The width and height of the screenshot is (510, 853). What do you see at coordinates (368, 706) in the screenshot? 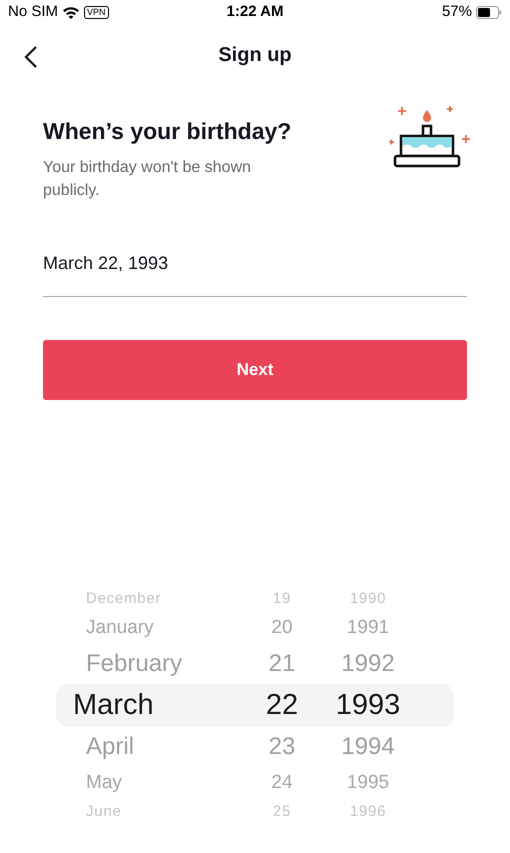
I see `year-option: 1993` at bounding box center [368, 706].